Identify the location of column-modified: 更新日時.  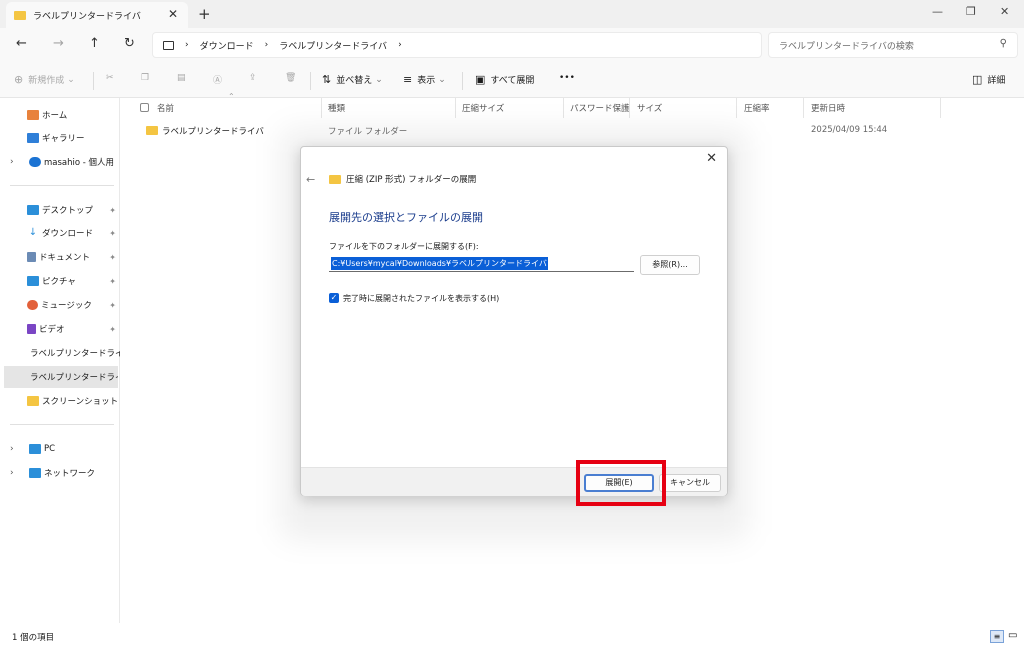
(828, 108).